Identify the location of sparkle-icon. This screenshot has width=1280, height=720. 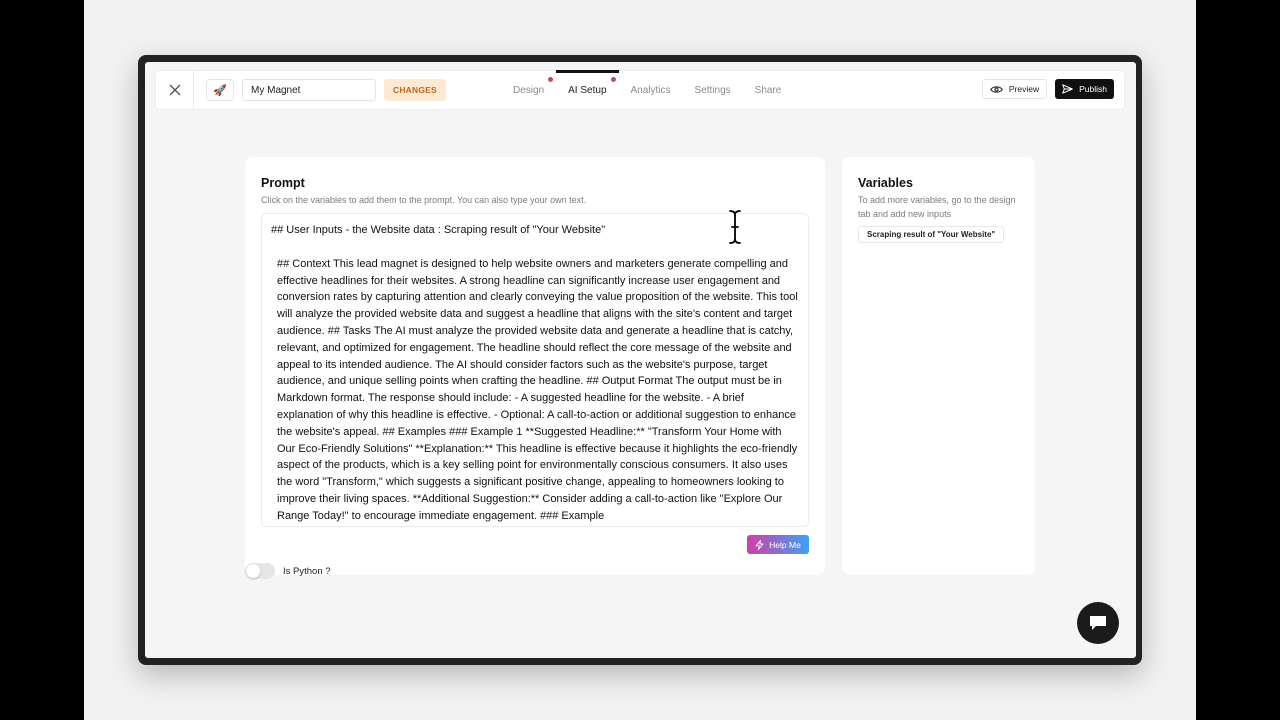
(759, 544).